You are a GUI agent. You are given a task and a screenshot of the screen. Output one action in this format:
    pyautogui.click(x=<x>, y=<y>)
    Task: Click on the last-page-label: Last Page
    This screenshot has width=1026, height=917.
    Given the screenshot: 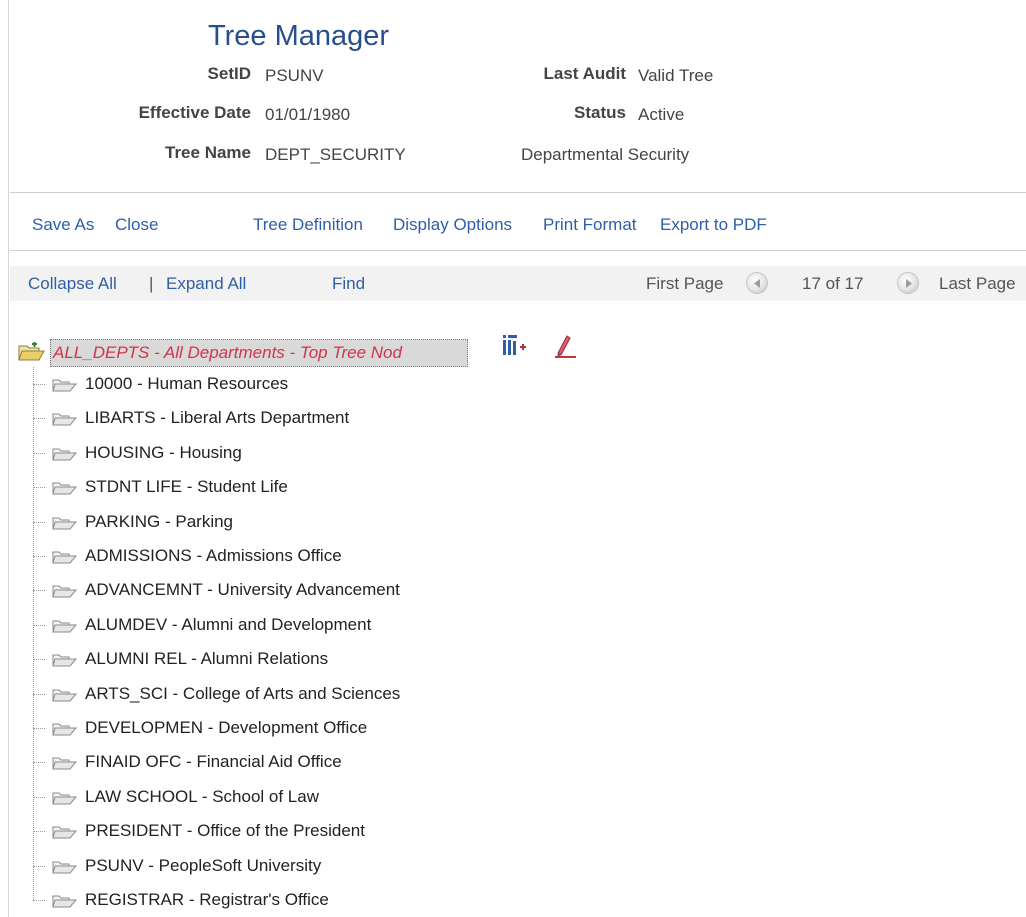 What is the action you would take?
    pyautogui.click(x=977, y=284)
    